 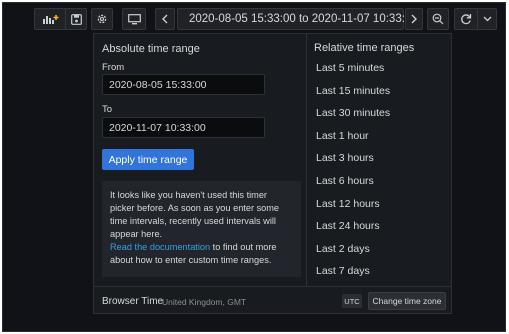 I want to click on documentation-link: Read the documentation, so click(x=160, y=247).